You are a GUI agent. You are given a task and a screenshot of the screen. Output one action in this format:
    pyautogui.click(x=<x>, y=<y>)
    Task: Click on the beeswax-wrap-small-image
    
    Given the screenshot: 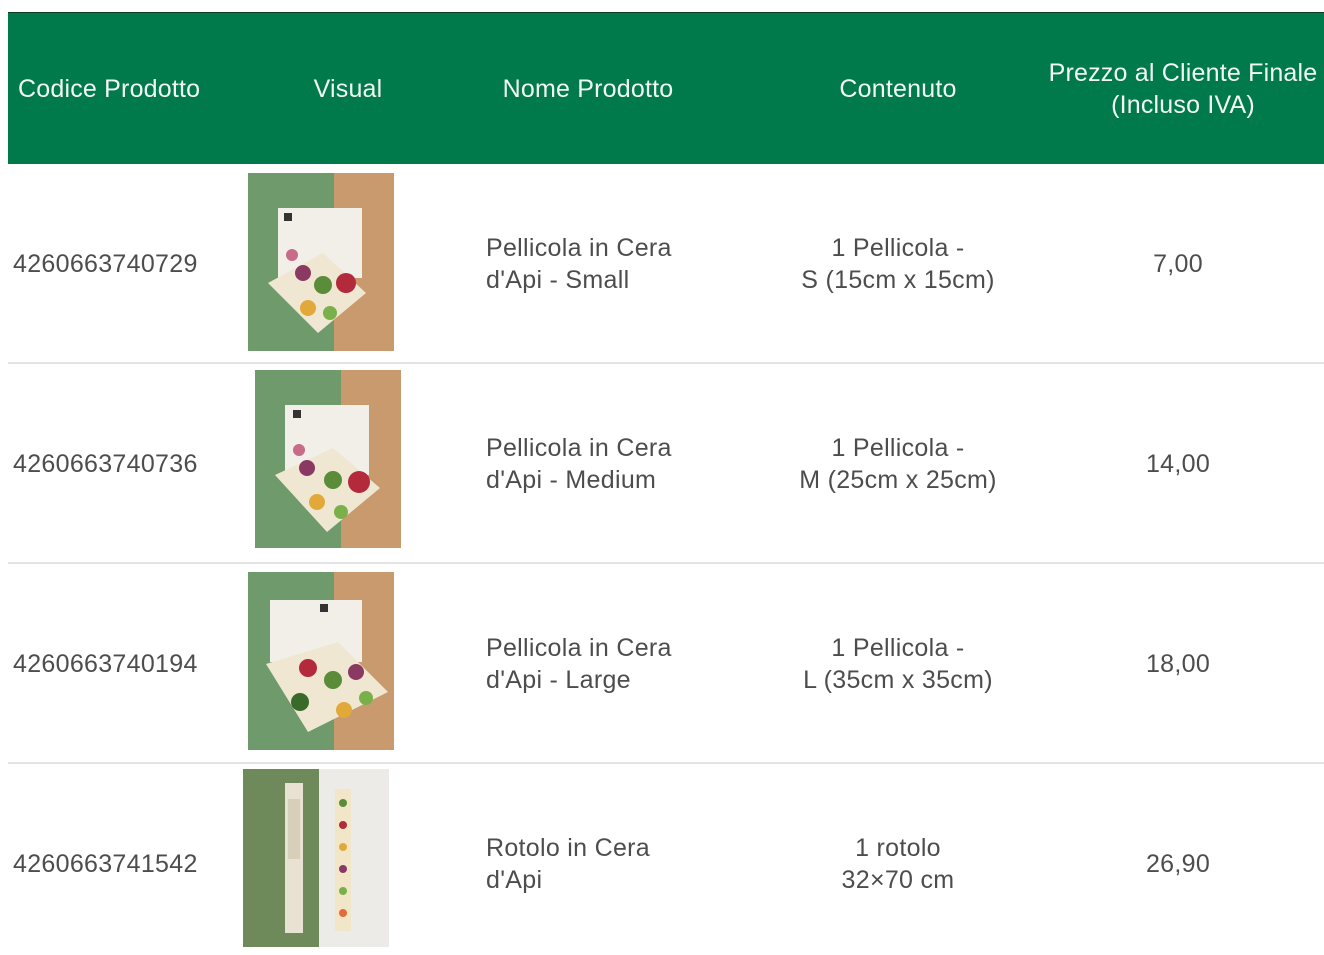 What is the action you would take?
    pyautogui.click(x=321, y=262)
    